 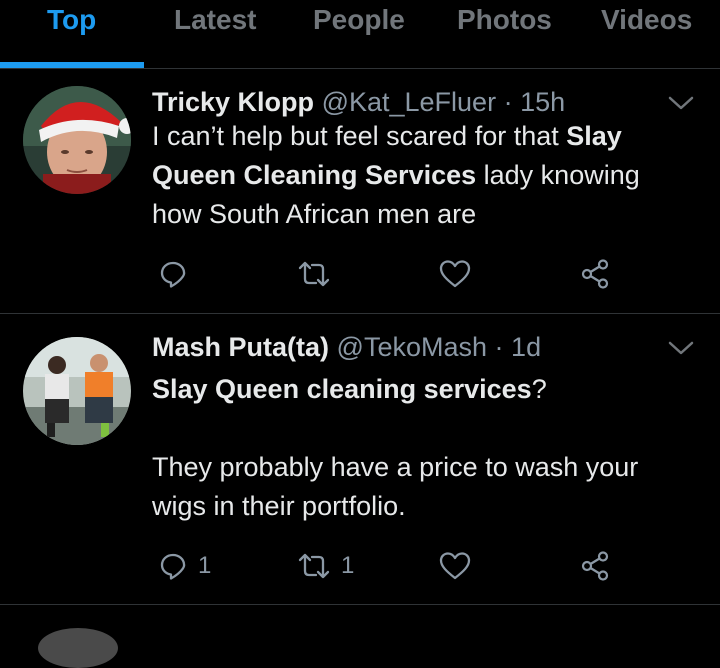 I want to click on retweet-button: 1, so click(x=325, y=566).